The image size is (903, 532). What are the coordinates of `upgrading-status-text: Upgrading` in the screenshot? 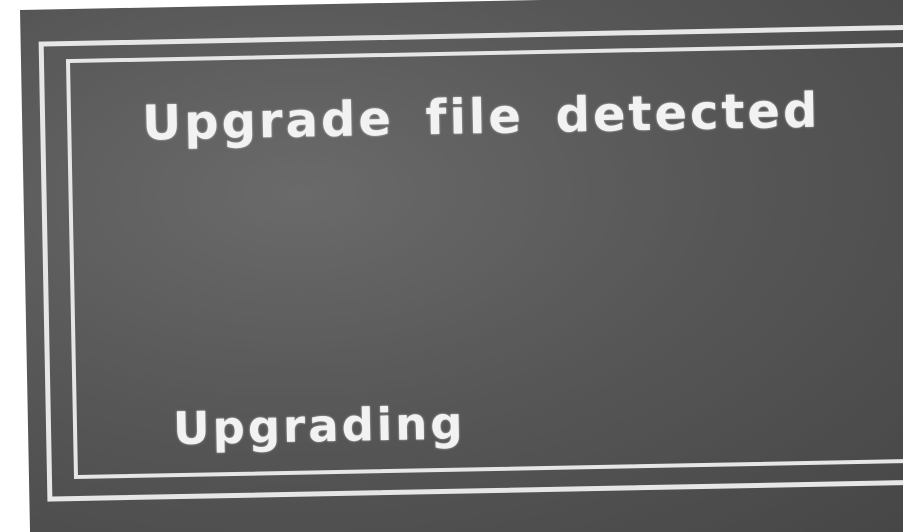 It's located at (319, 426).